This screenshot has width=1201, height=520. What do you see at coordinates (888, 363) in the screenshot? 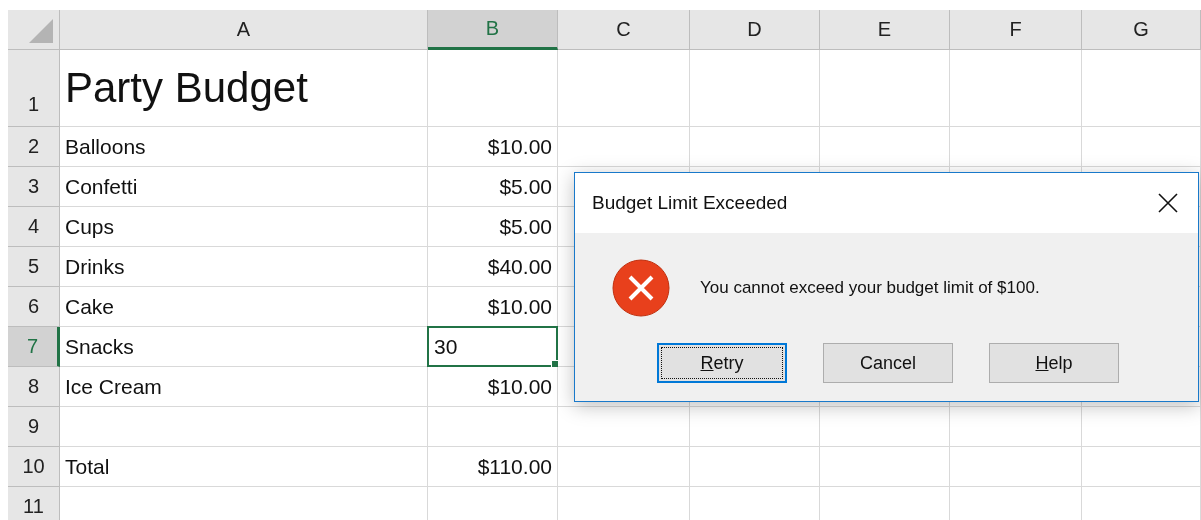
I see `dialog-button: Cancel` at bounding box center [888, 363].